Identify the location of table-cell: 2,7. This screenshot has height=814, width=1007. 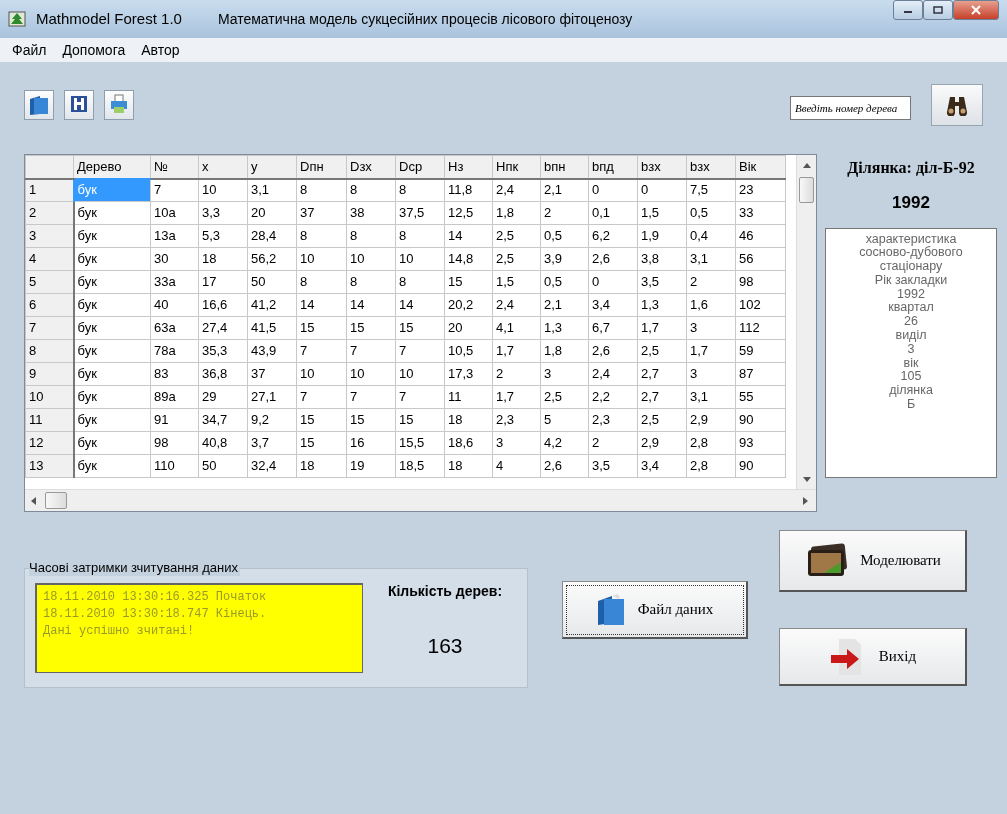
(662, 374).